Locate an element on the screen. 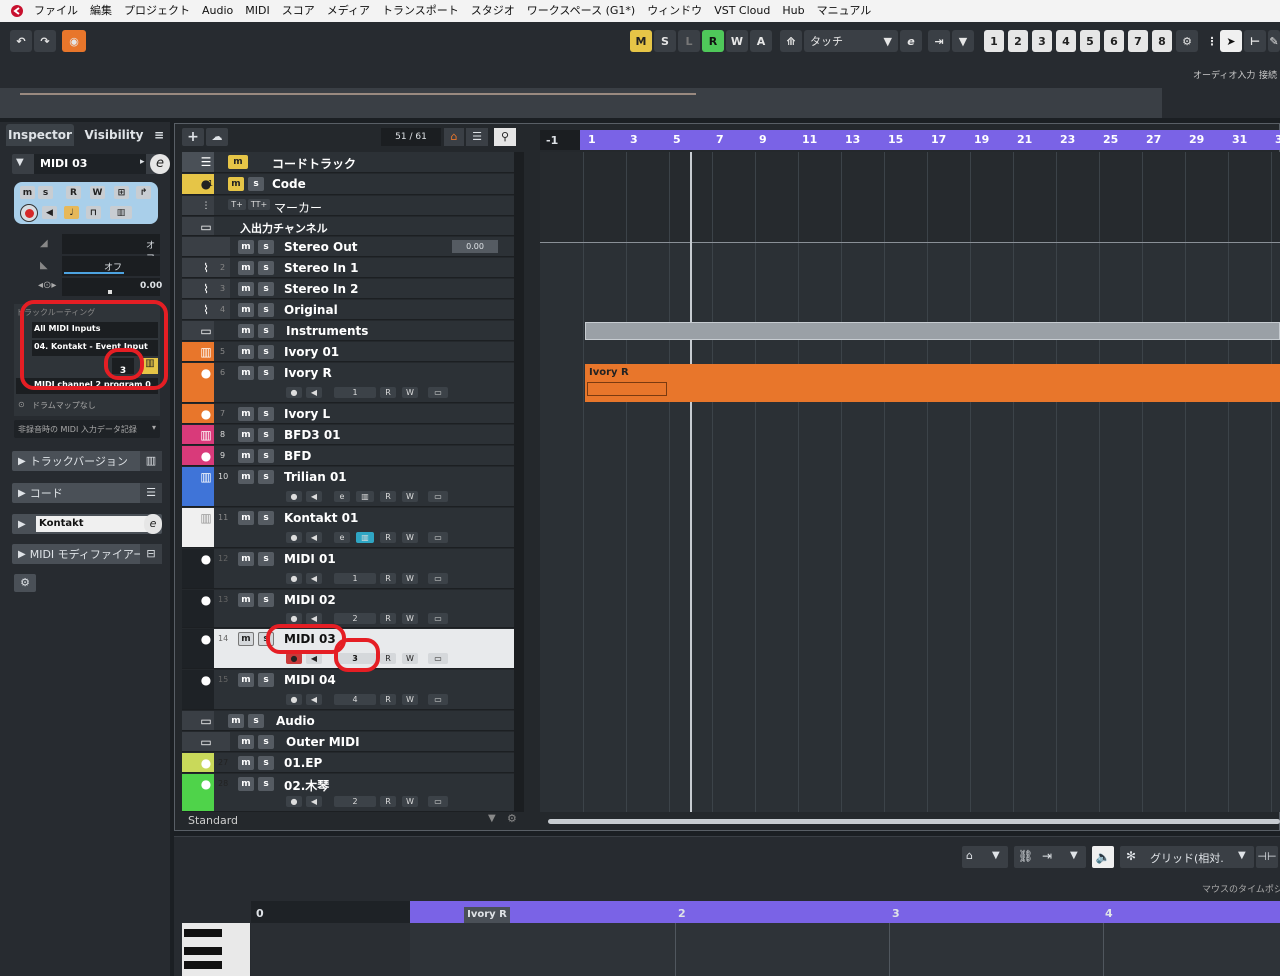 The image size is (1280, 976). menu-vst-cloud: VST Cloud is located at coordinates (742, 11).